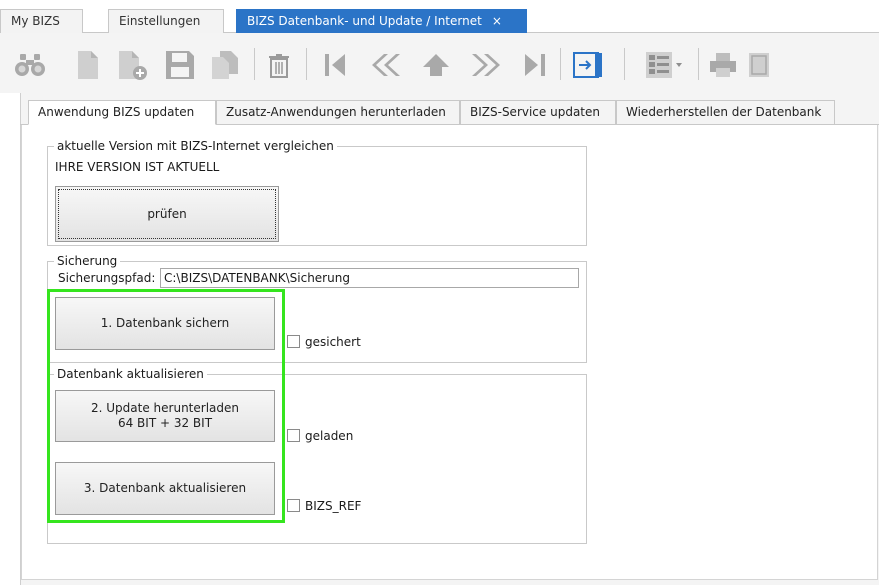 Image resolution: width=879 pixels, height=586 pixels. Describe the element at coordinates (535, 65) in the screenshot. I see `last-record-icon` at that location.